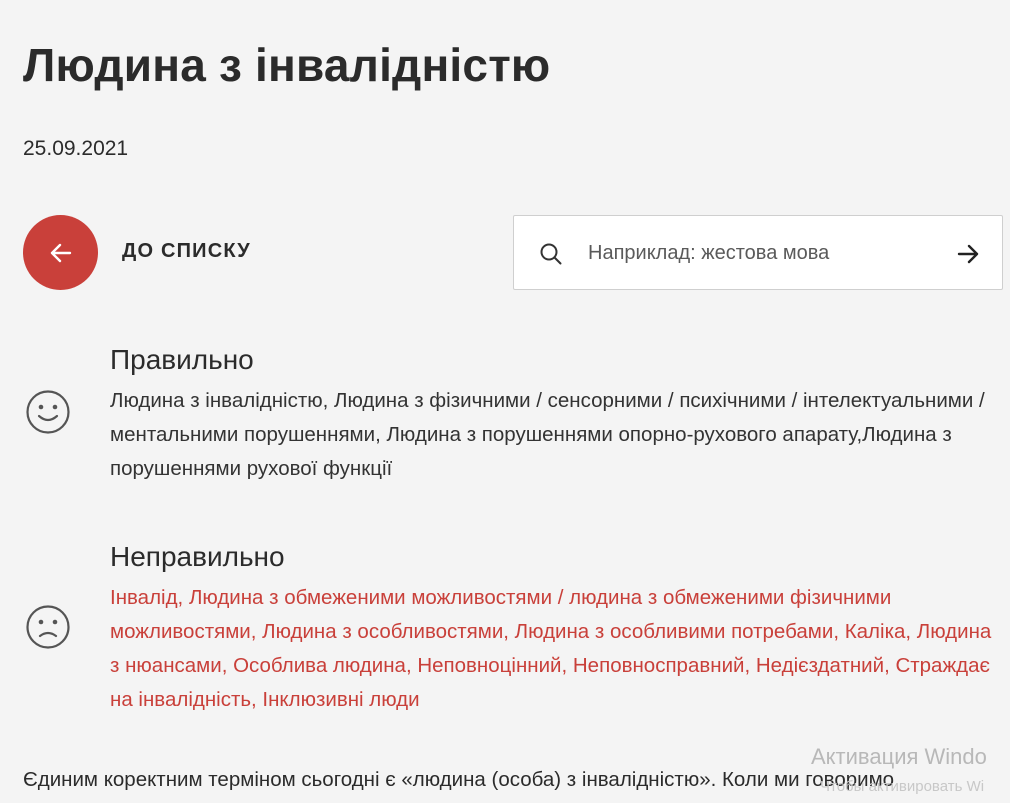 The width and height of the screenshot is (1010, 803). I want to click on search-submit-button, so click(968, 254).